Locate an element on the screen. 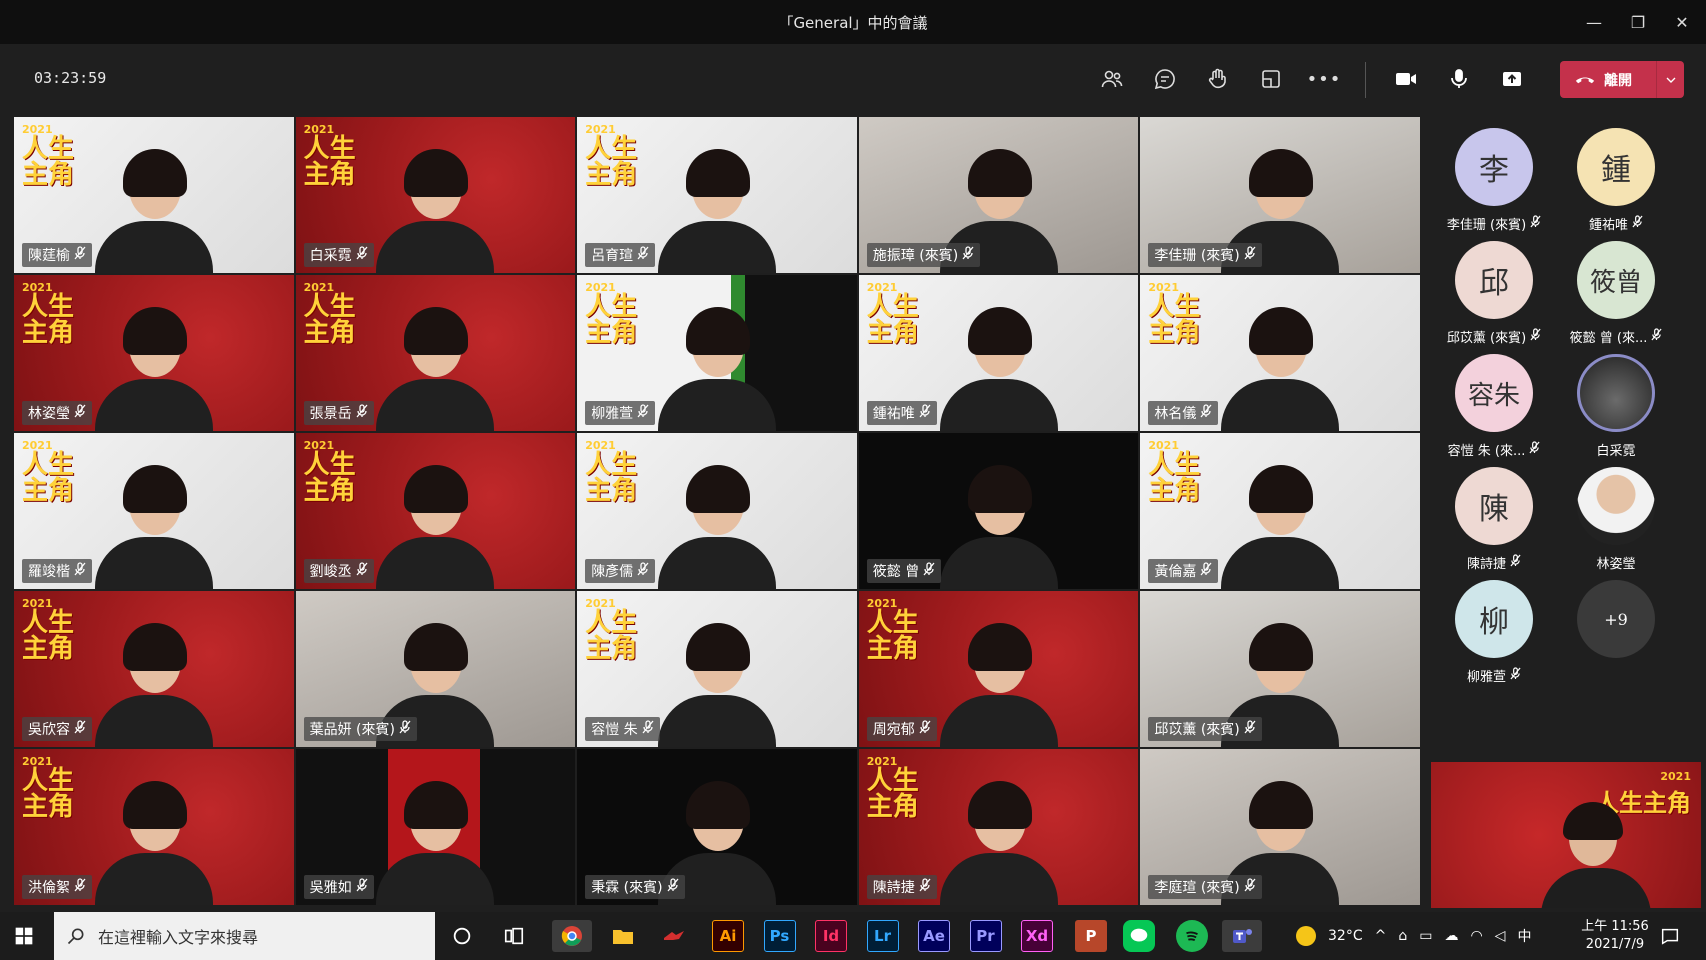 This screenshot has width=1706, height=960. video-tile: 2021 人生主角 洪倫絮 is located at coordinates (154, 827).